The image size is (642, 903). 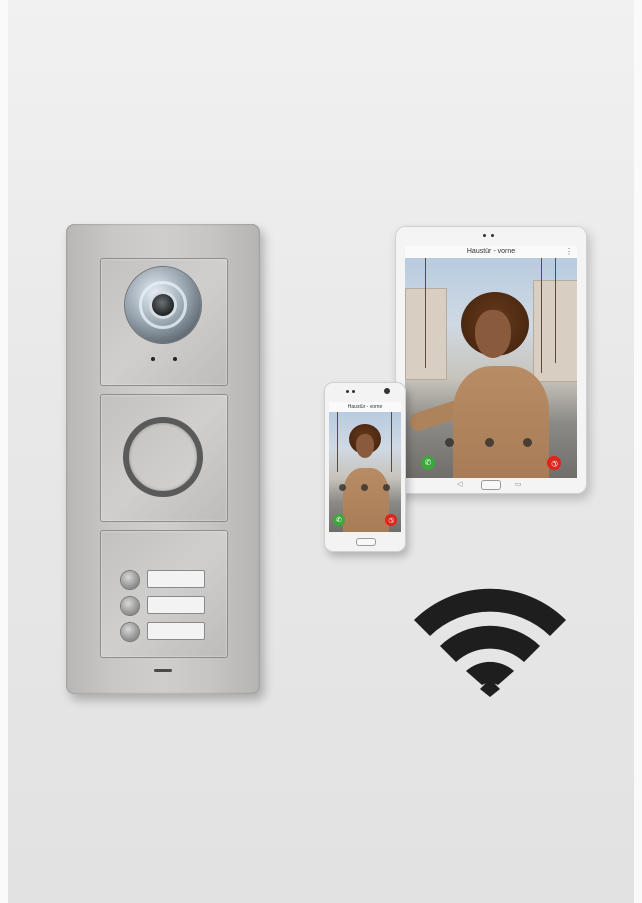 I want to click on background-edge-right, so click(x=638, y=451).